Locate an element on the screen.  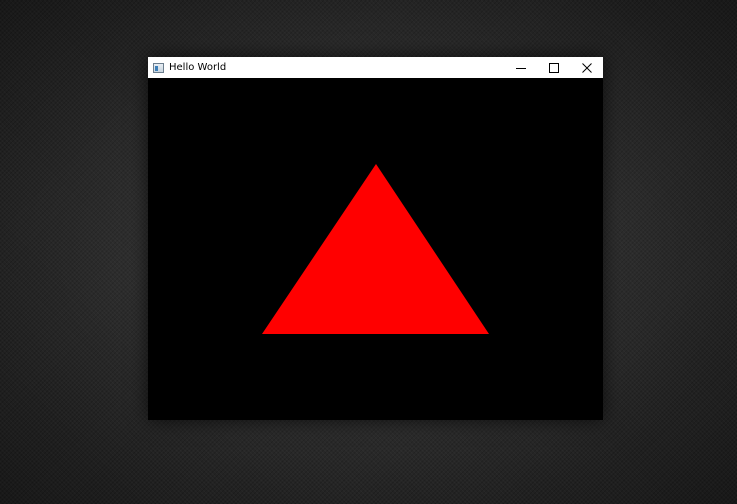
maximize-button is located at coordinates (553, 67).